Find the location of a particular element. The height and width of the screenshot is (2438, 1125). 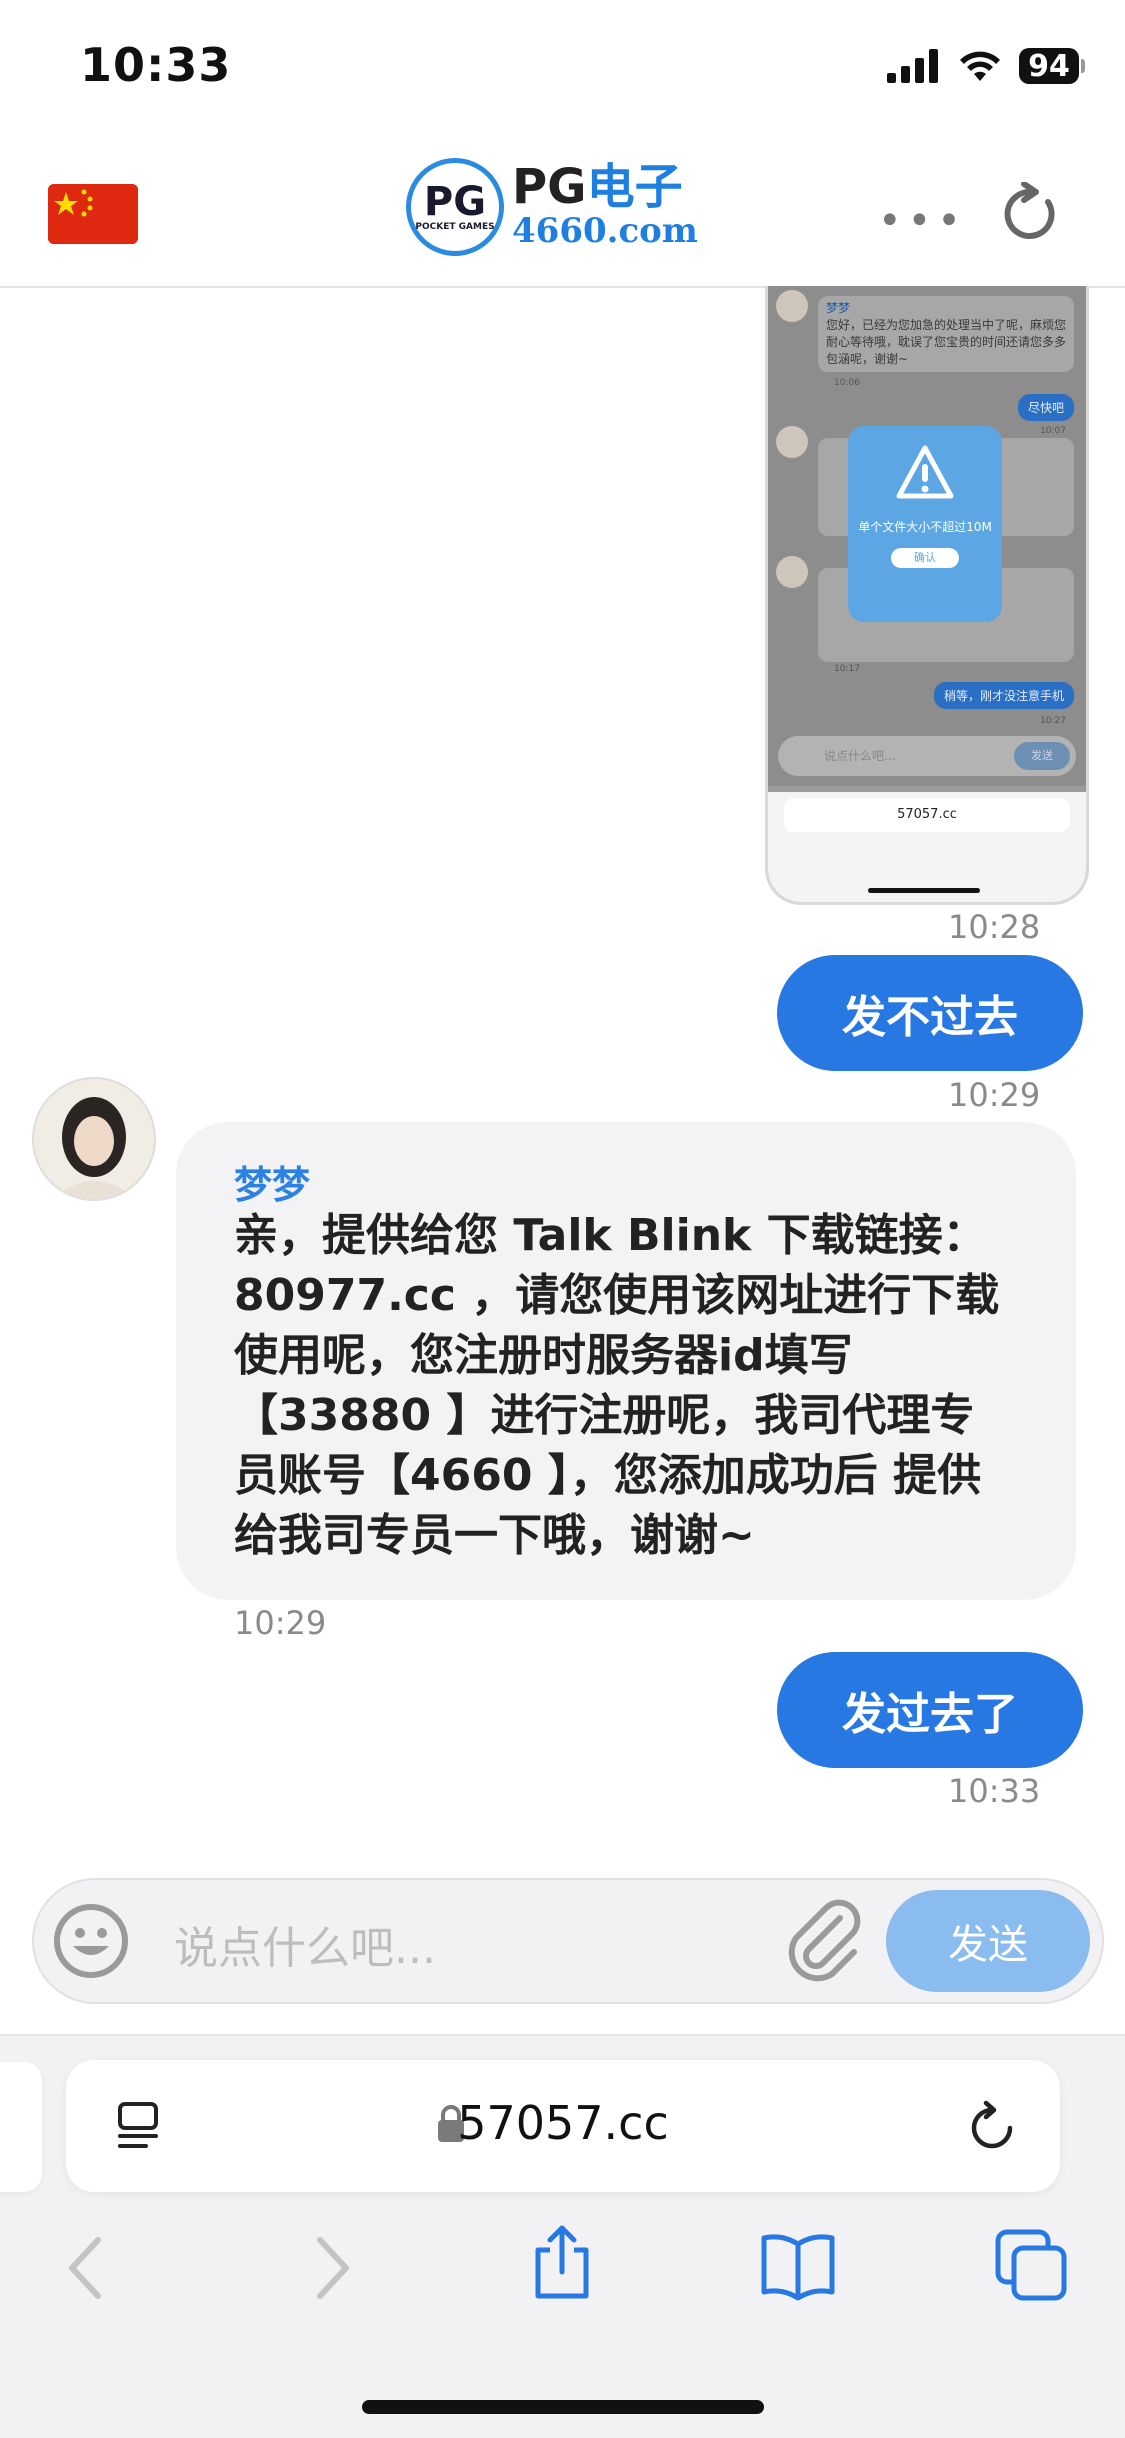

emoji-icon is located at coordinates (91, 1941).